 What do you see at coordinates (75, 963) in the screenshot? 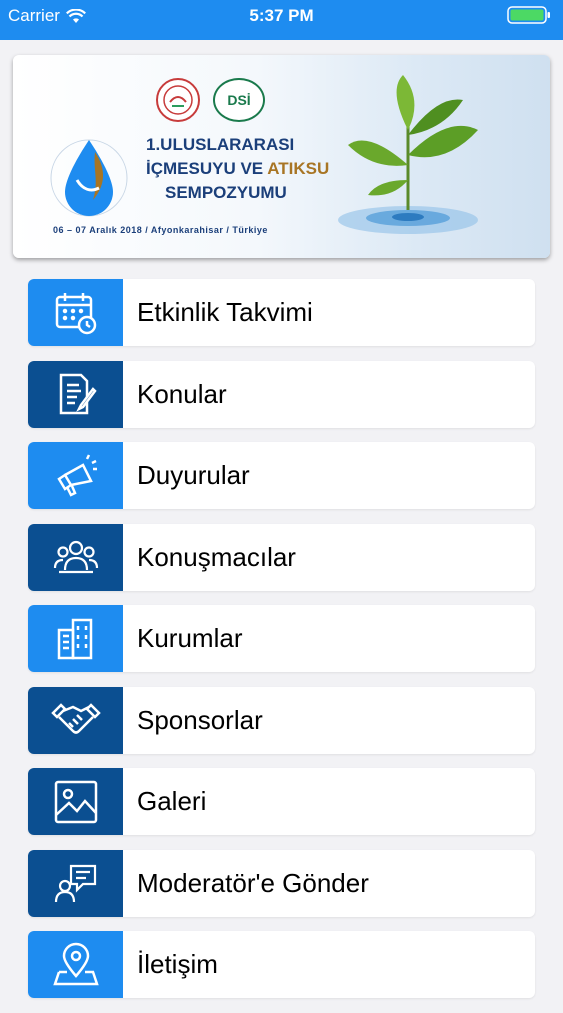
I see `map-pin-icon` at bounding box center [75, 963].